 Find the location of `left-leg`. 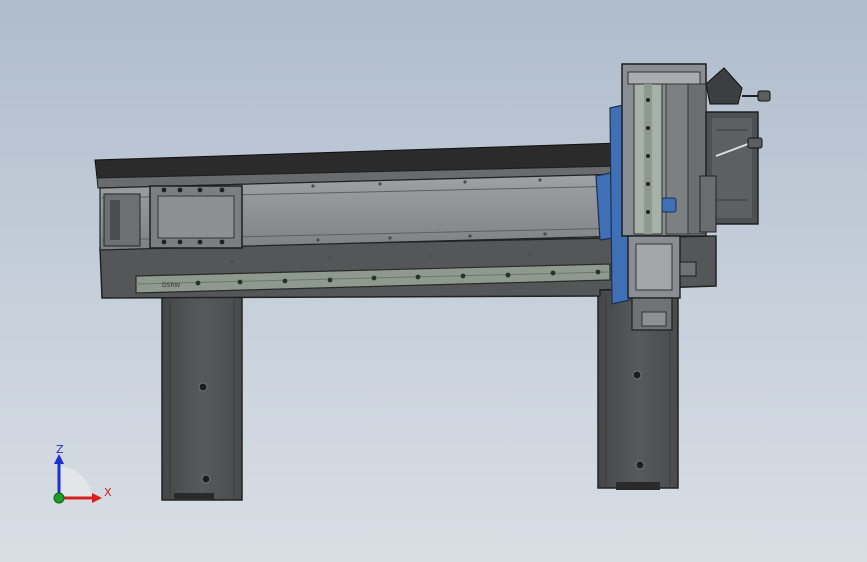

left-leg is located at coordinates (202, 398).